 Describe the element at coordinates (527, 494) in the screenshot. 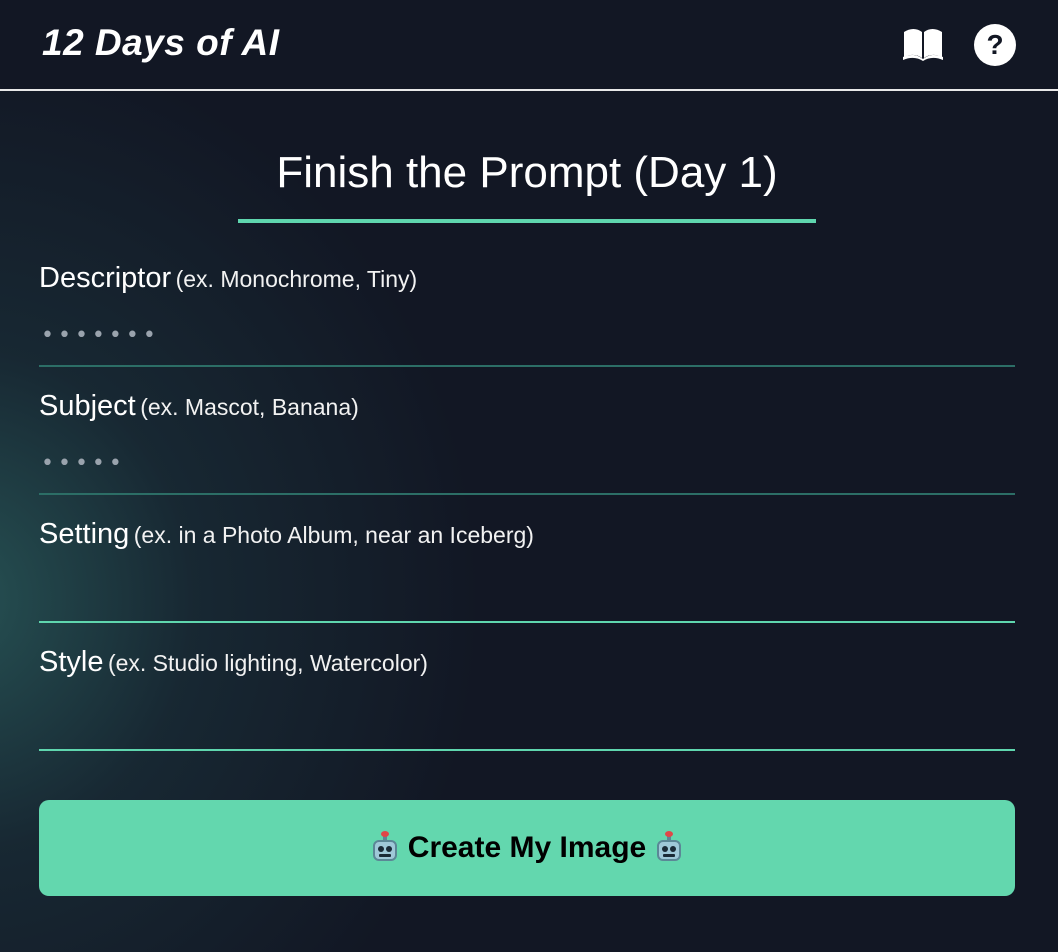

I see `subject-underline` at that location.